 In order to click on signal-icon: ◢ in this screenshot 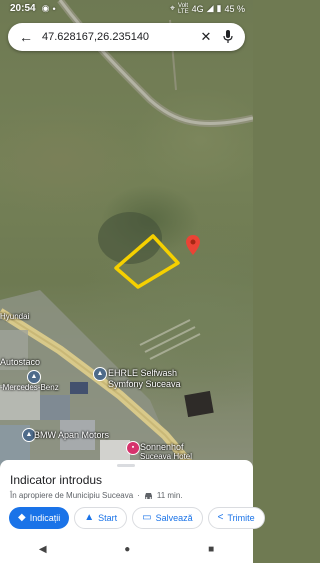, I will do `click(210, 8)`.